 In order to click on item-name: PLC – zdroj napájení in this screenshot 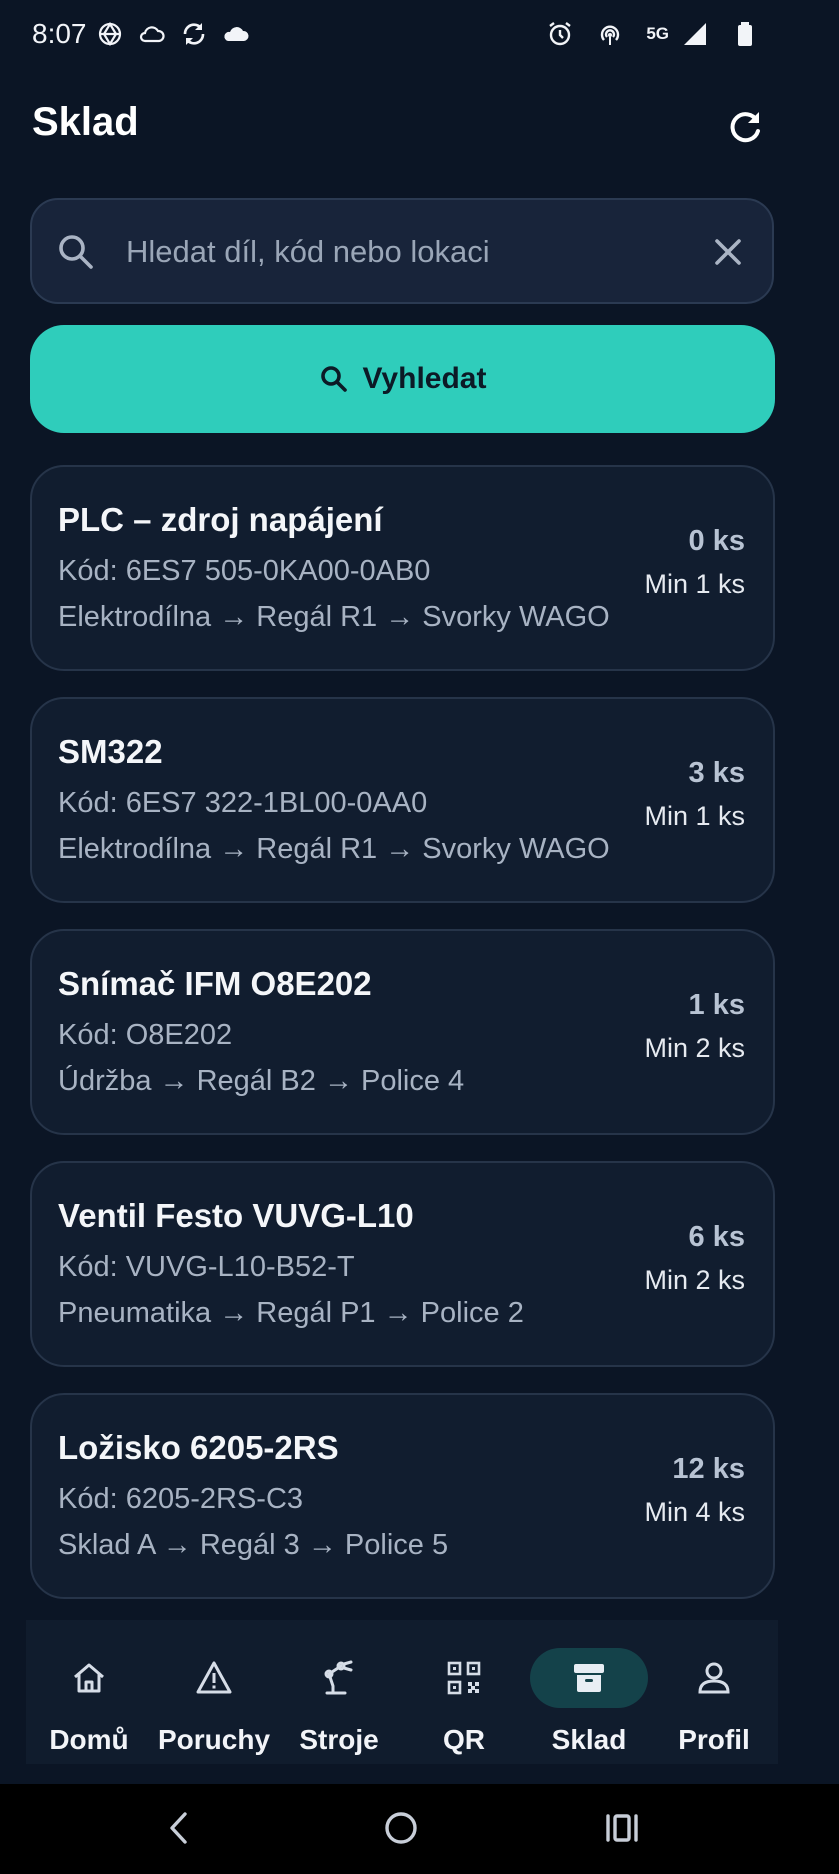, I will do `click(220, 519)`.